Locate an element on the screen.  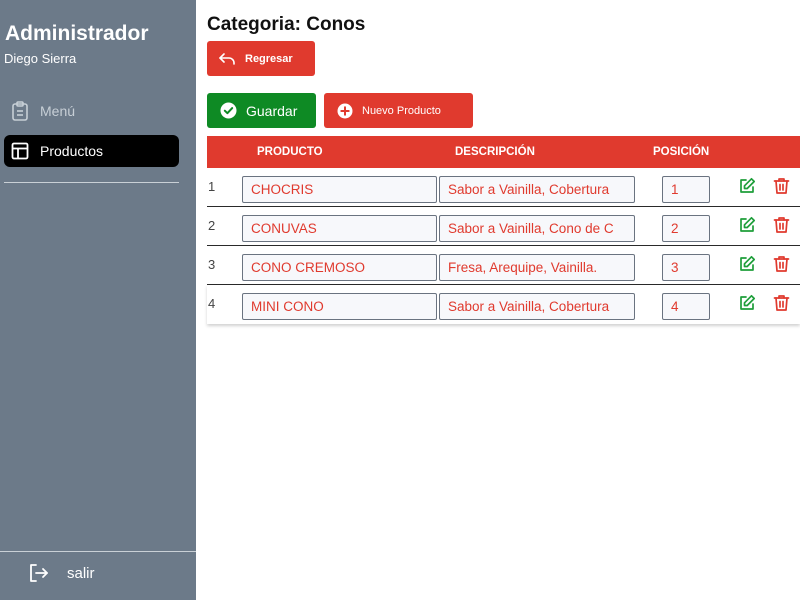
table-row: 2 is located at coordinates (503, 226).